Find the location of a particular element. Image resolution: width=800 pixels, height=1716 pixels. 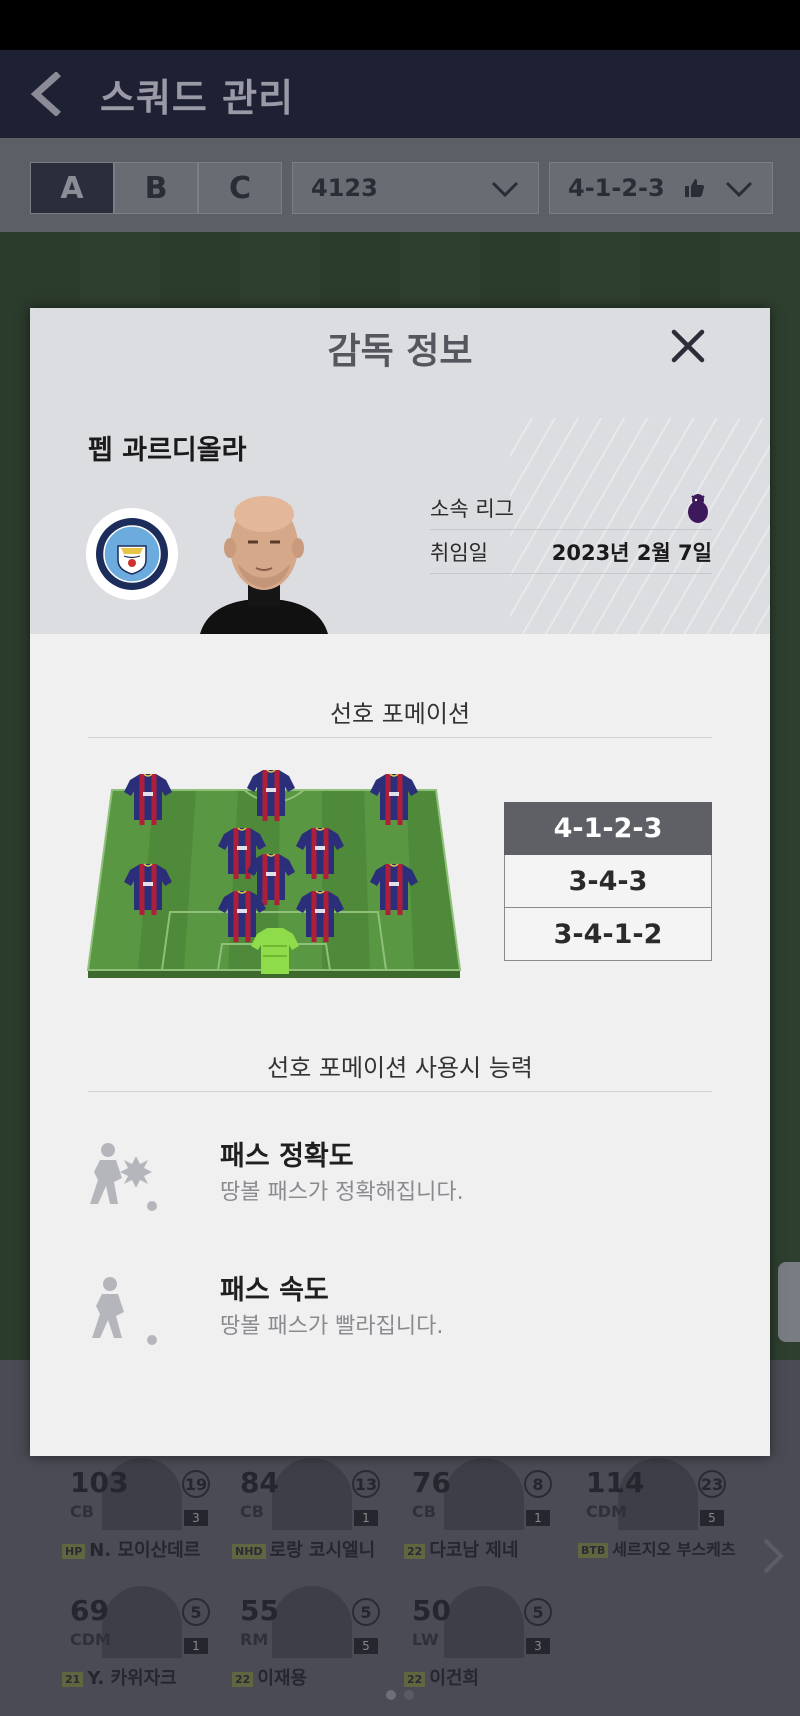

appointed-date: 2023년 2월 7일 is located at coordinates (631, 552).